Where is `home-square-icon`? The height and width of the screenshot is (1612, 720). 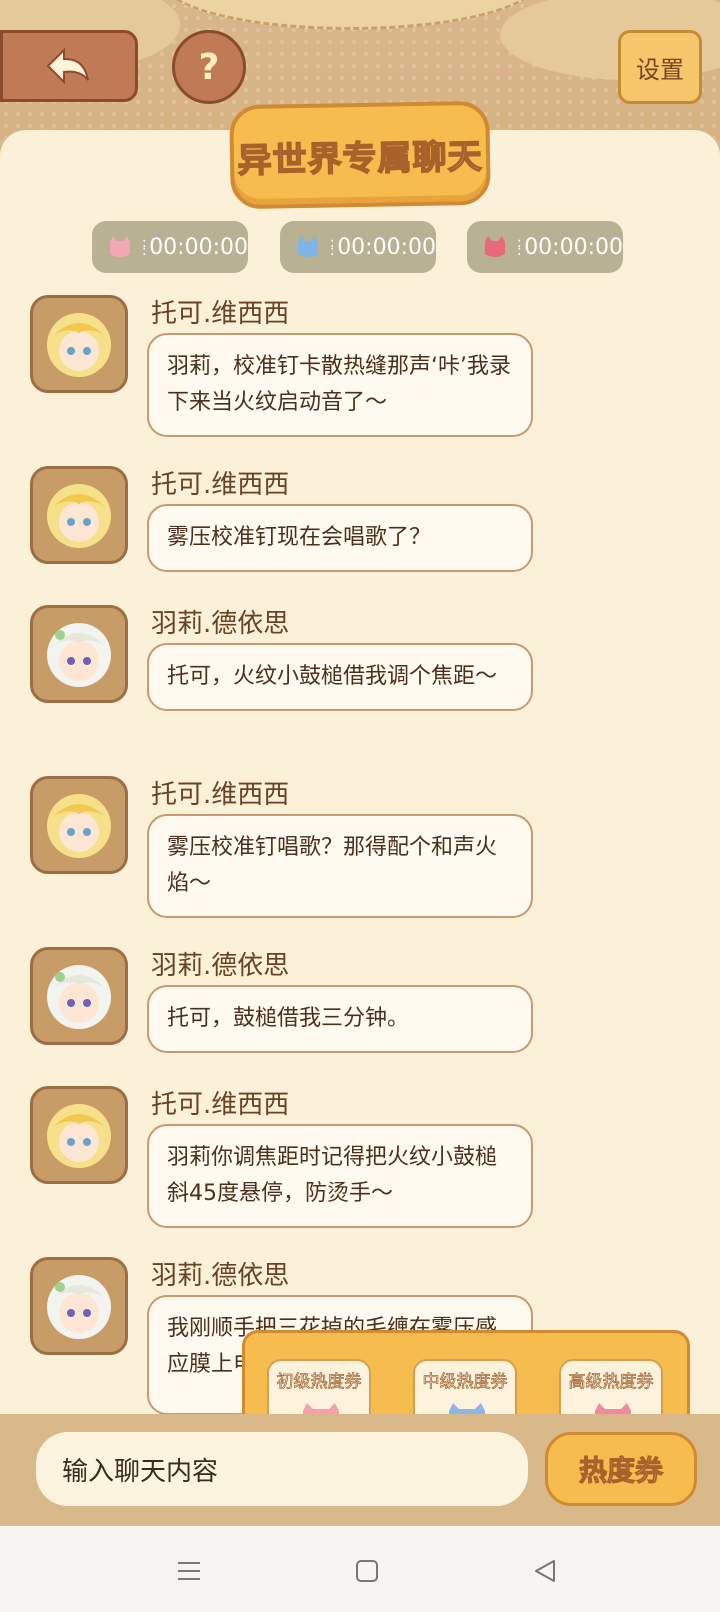
home-square-icon is located at coordinates (367, 1571).